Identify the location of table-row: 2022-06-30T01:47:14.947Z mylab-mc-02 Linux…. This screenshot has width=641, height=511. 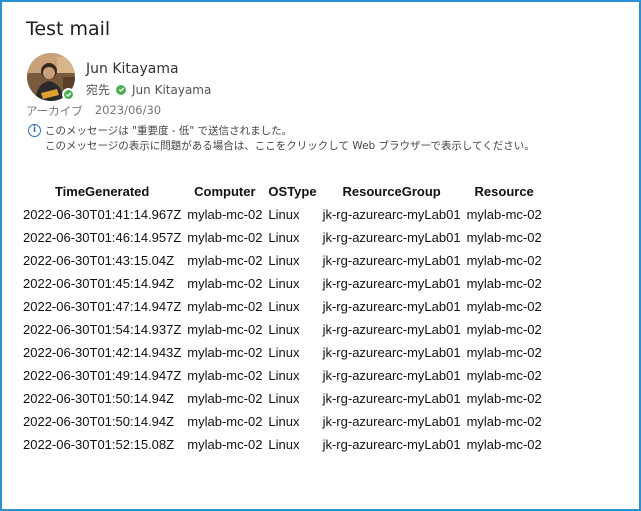
(282, 306).